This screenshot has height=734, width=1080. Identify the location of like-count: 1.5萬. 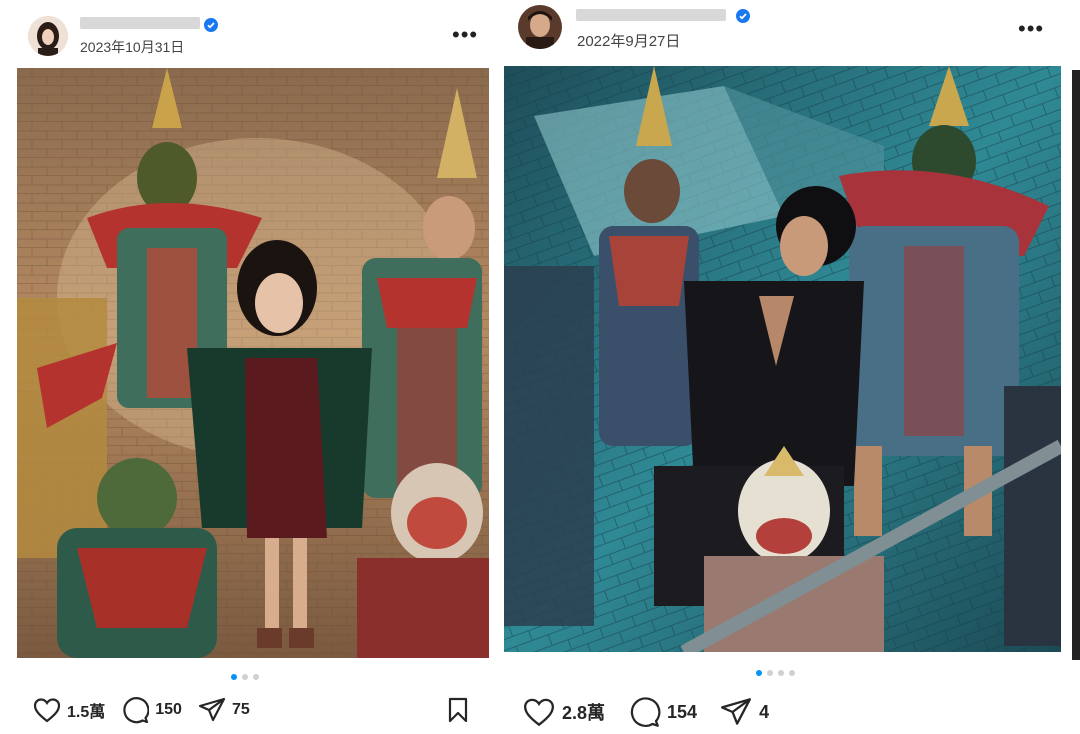
(86, 712).